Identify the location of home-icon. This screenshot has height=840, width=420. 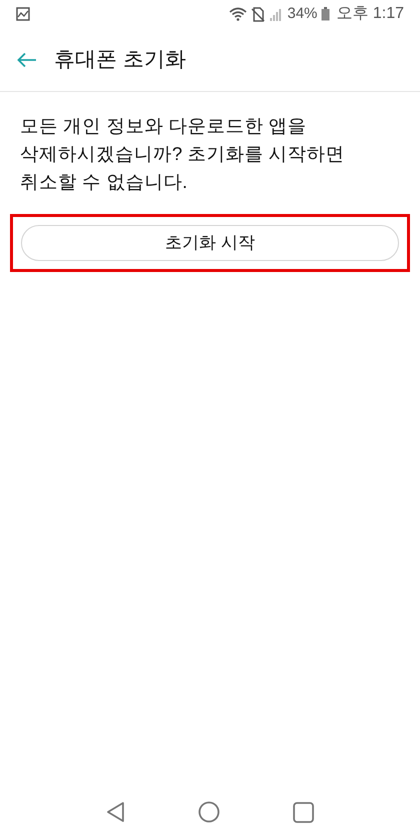
(209, 812).